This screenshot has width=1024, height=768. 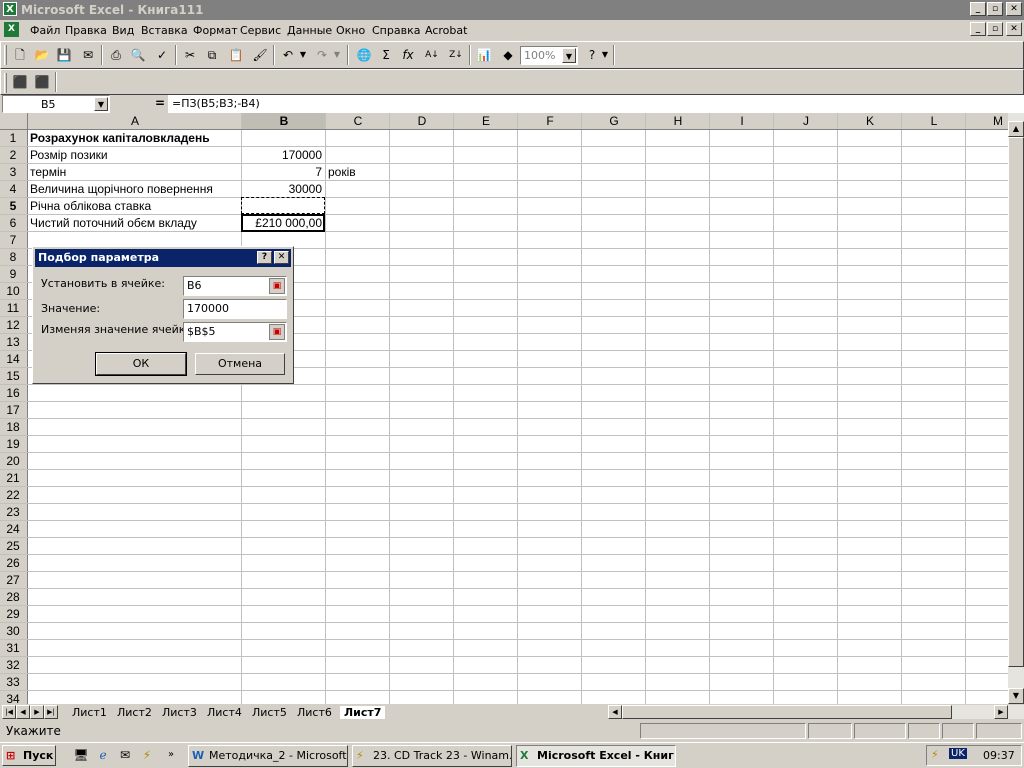 I want to click on value-input: 170000, so click(x=235, y=309).